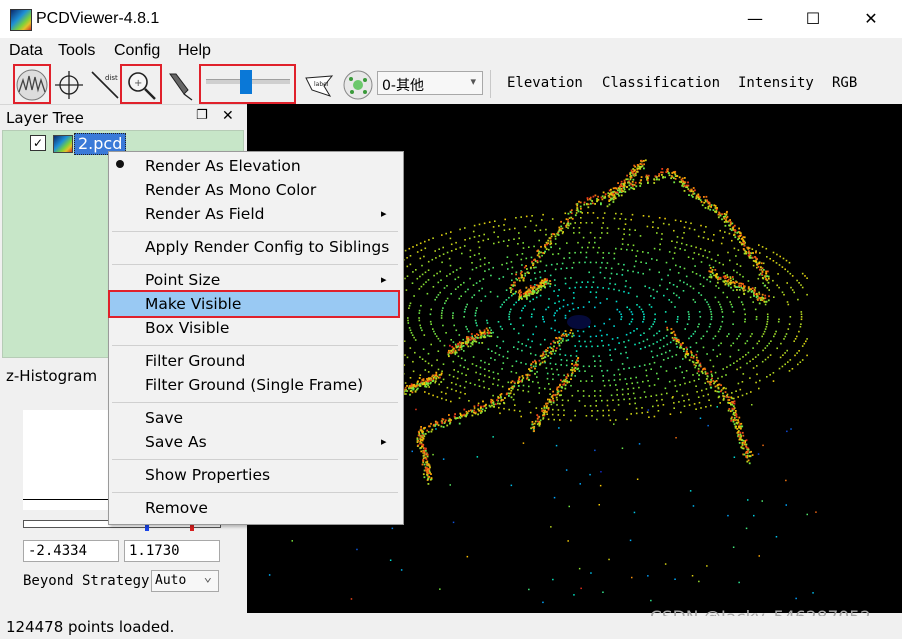 The image size is (902, 639). Describe the element at coordinates (182, 280) in the screenshot. I see `menu-item-point-size: Point Size` at that location.